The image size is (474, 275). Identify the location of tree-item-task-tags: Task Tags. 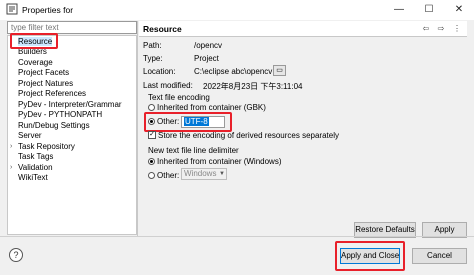
(35, 157).